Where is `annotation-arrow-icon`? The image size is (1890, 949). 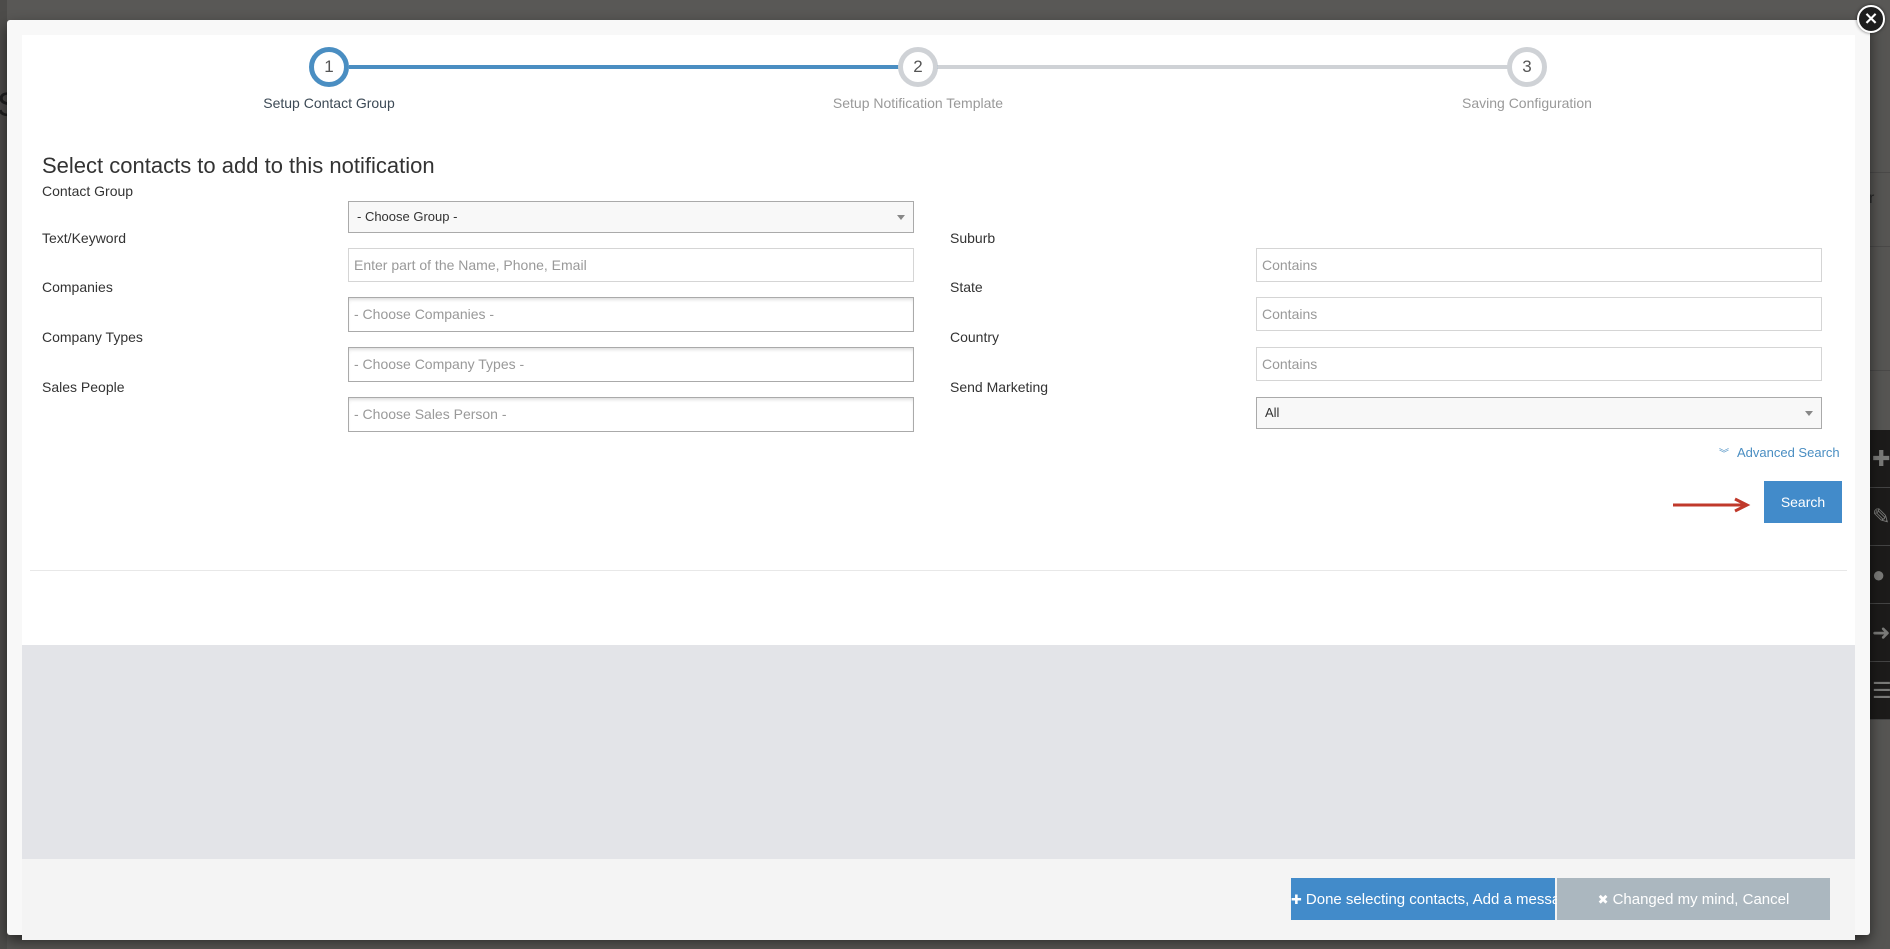
annotation-arrow-icon is located at coordinates (1712, 505).